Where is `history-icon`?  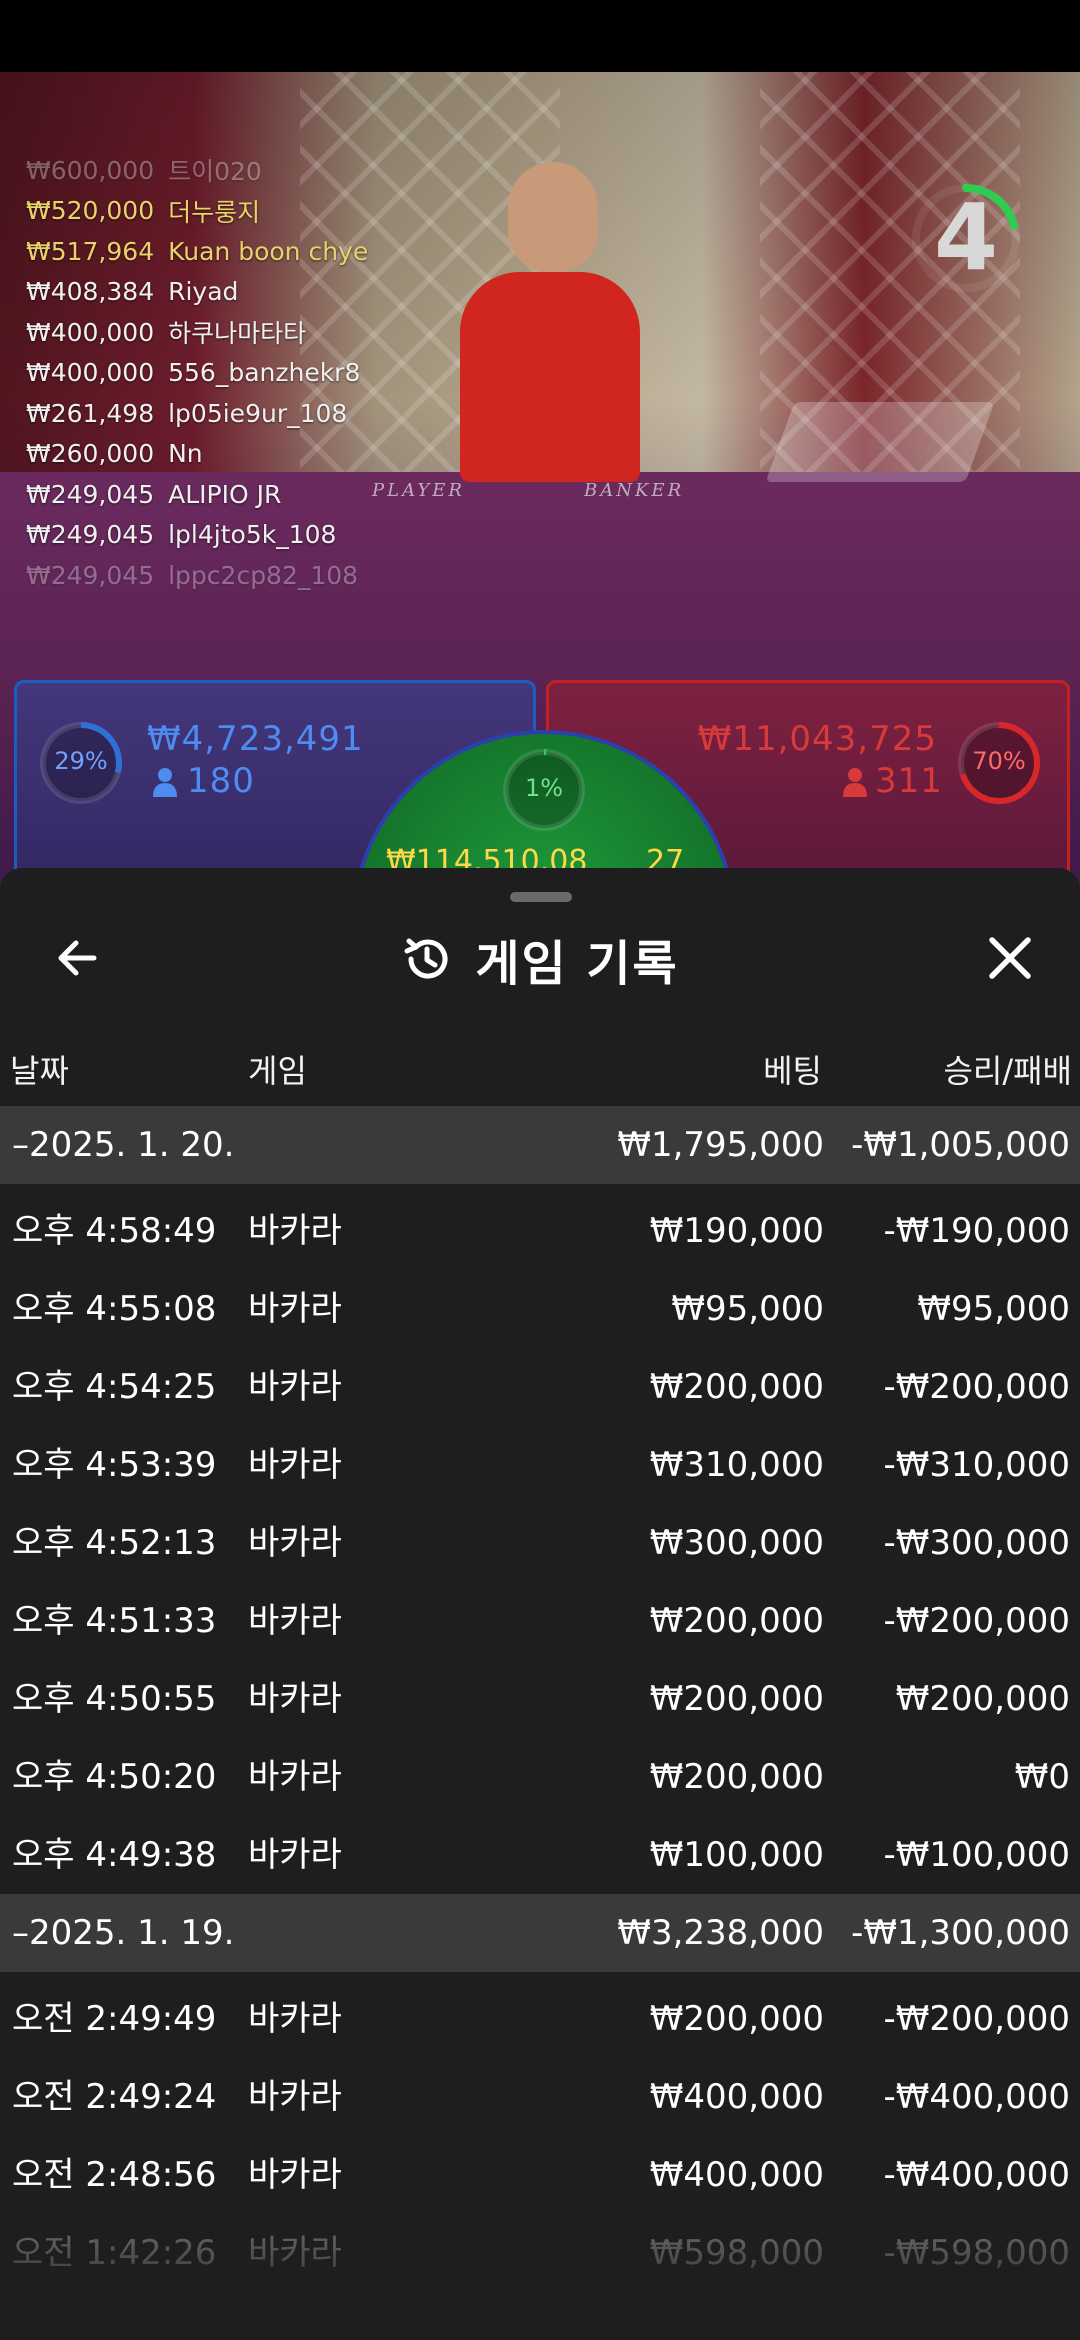 history-icon is located at coordinates (426, 958).